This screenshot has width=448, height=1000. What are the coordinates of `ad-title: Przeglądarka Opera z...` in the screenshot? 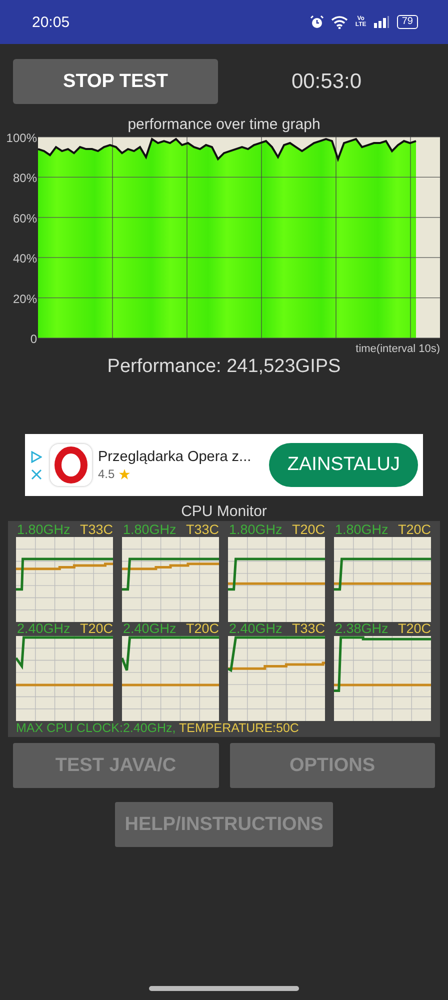 It's located at (175, 457).